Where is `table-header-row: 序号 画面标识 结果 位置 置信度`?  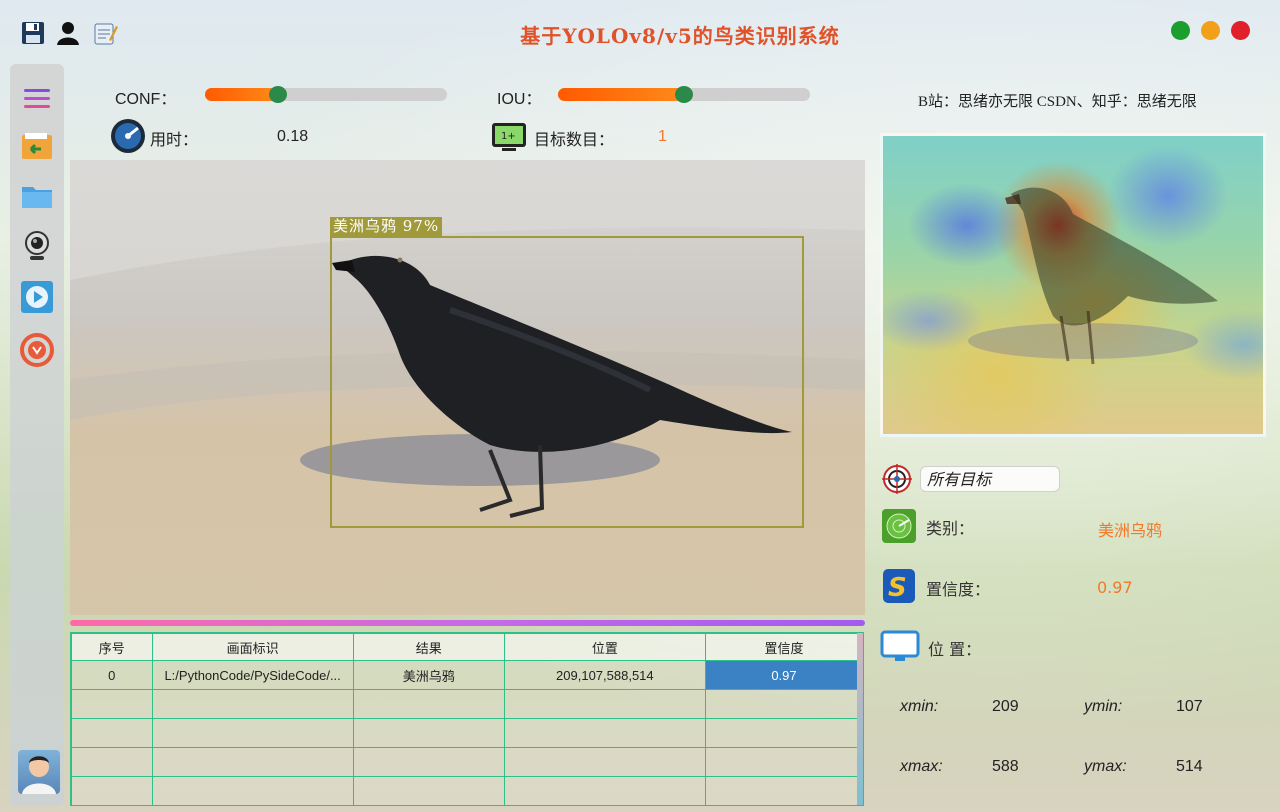
table-header-row: 序号 画面标识 结果 位置 置信度 is located at coordinates (467, 647).